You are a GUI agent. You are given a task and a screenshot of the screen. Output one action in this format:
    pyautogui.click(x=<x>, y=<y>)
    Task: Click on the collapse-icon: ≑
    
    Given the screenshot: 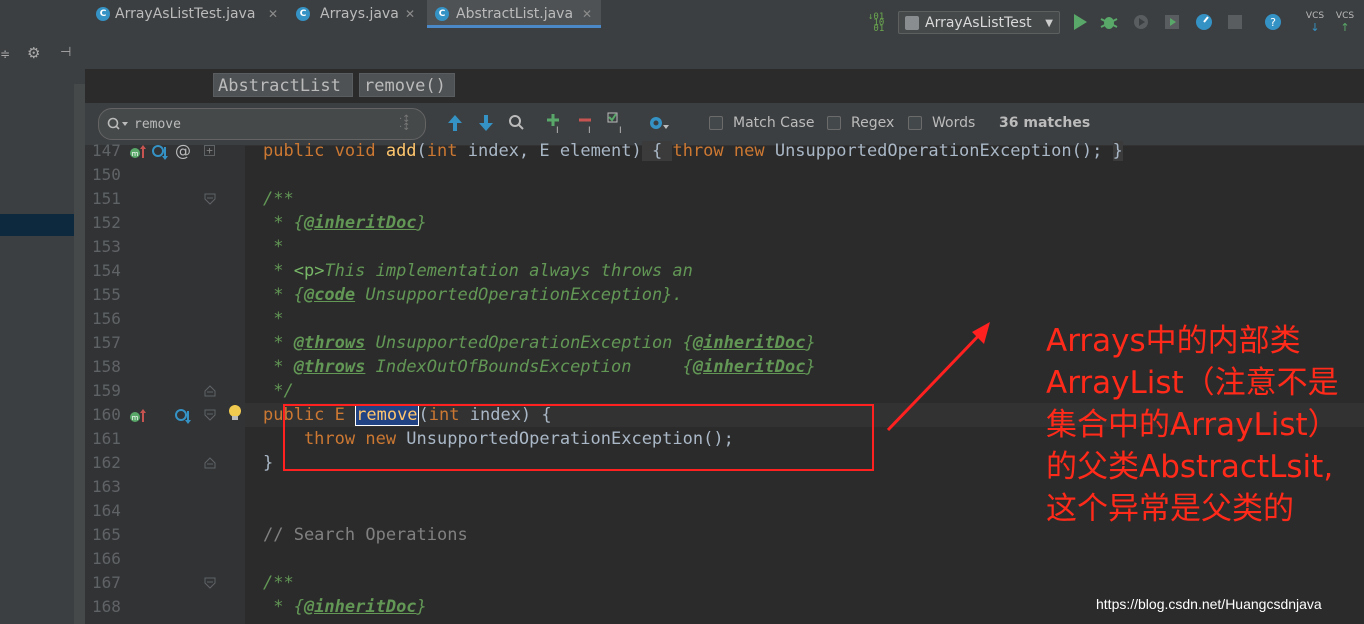 What is the action you would take?
    pyautogui.click(x=5, y=54)
    